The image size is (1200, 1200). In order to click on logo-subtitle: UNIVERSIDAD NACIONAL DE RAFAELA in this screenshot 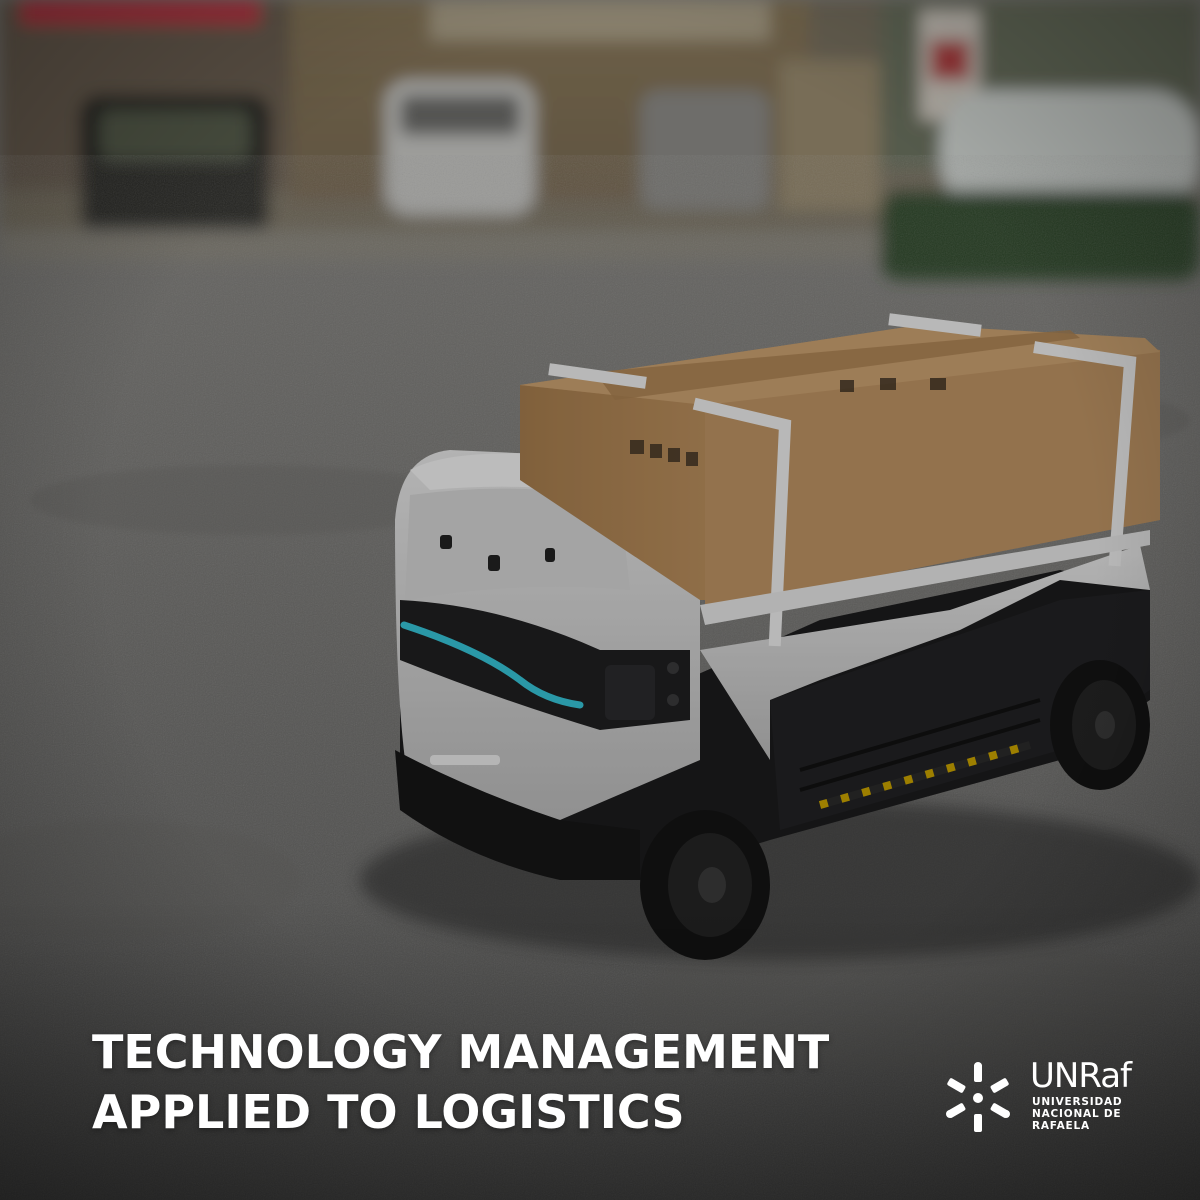, I will do `click(1102, 1114)`.